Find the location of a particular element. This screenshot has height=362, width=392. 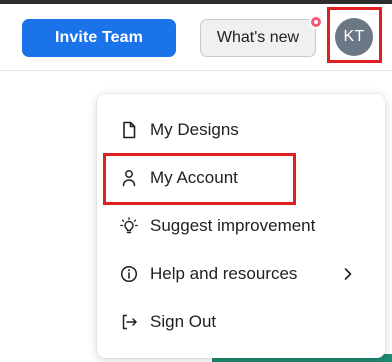

whats-new-button: What's new is located at coordinates (258, 38).